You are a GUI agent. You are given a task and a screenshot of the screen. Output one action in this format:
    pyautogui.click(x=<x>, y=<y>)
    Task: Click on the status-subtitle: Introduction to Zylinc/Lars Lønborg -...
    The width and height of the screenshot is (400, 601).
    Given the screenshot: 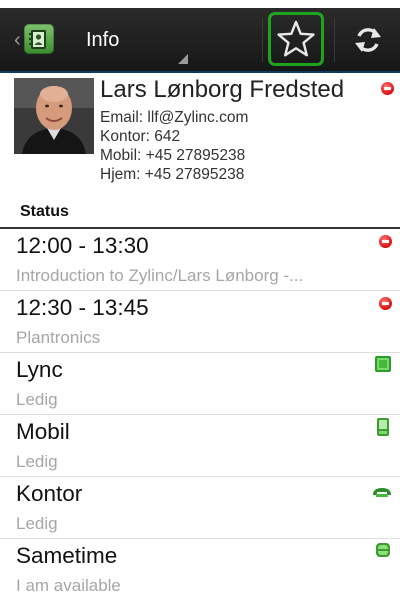 What is the action you would take?
    pyautogui.click(x=160, y=275)
    